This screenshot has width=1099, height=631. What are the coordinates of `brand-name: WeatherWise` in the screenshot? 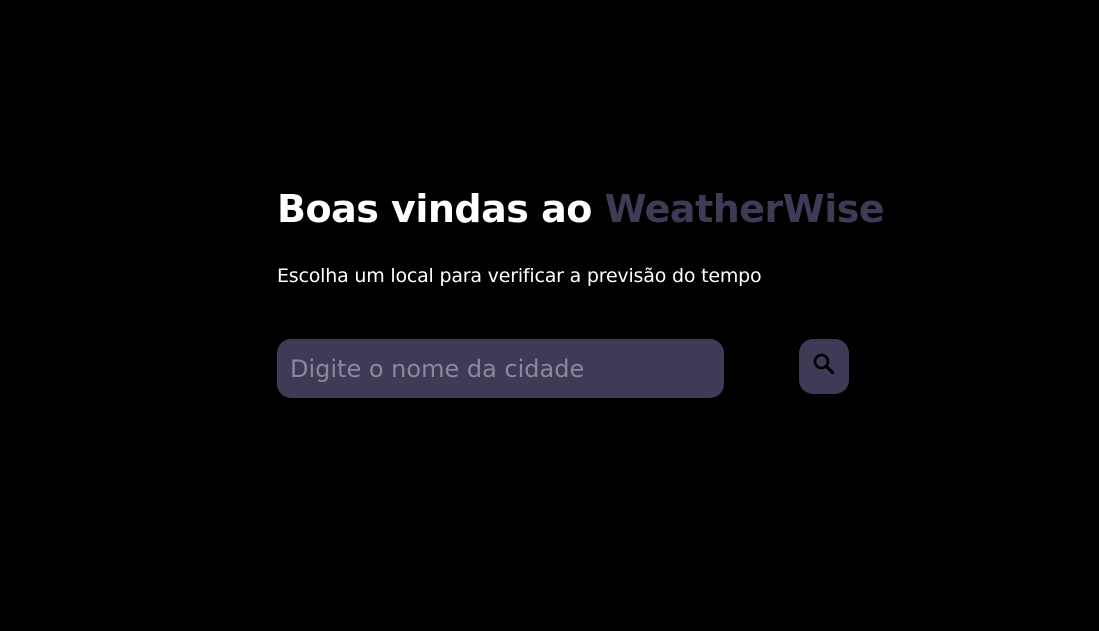 It's located at (744, 209).